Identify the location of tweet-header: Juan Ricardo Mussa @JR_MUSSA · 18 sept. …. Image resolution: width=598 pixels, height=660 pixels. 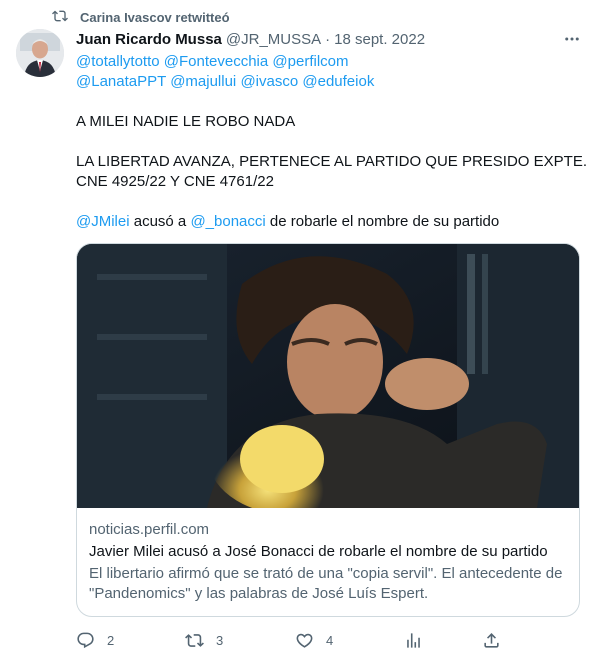
(250, 39).